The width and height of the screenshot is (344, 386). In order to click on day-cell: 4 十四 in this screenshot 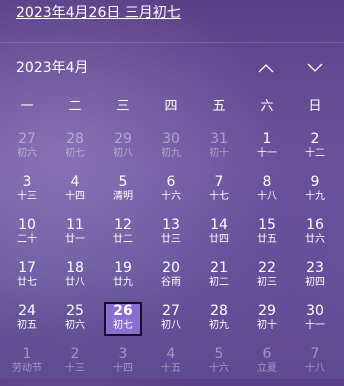, I will do `click(75, 192)`.